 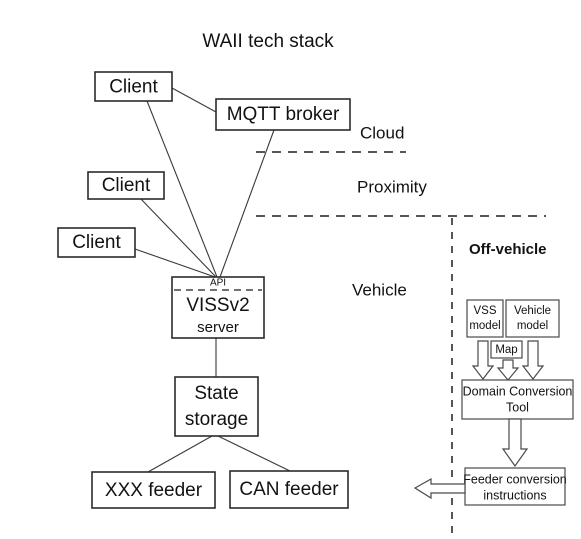 What do you see at coordinates (532, 311) in the screenshot?
I see `vehicle-model-label-line1: Vehicle` at bounding box center [532, 311].